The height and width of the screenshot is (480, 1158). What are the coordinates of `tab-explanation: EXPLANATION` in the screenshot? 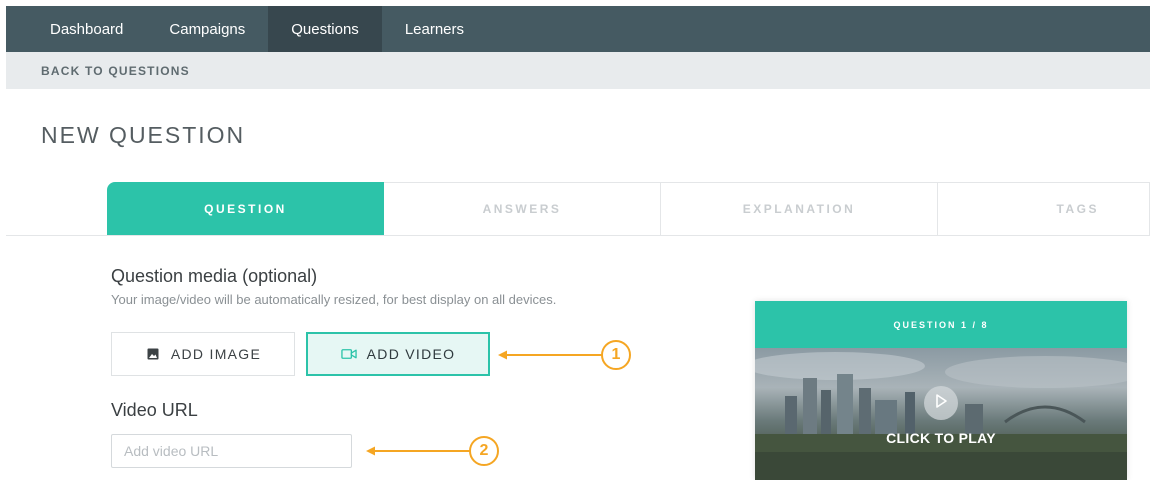 It's located at (799, 208).